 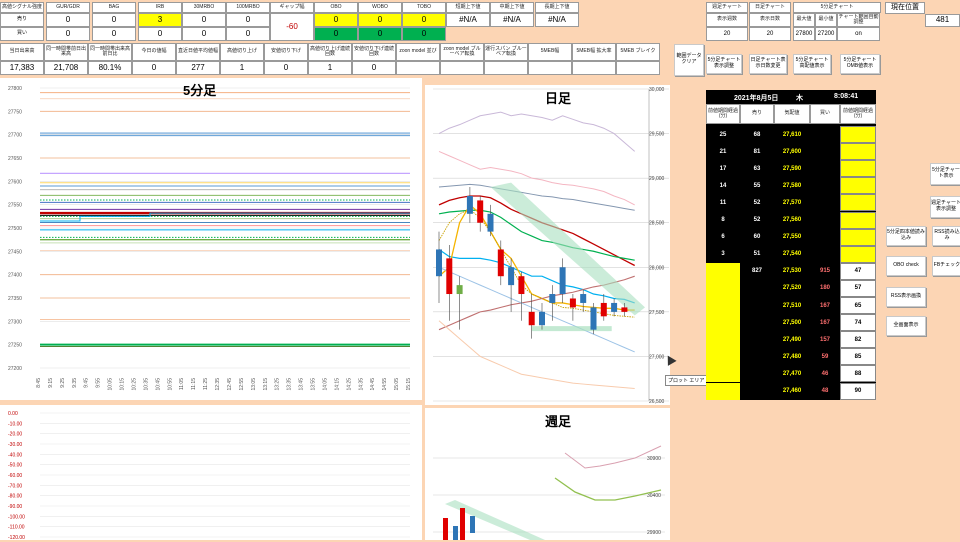 What do you see at coordinates (110, 68) in the screenshot?
I see `stats-value: 80.1%` at bounding box center [110, 68].